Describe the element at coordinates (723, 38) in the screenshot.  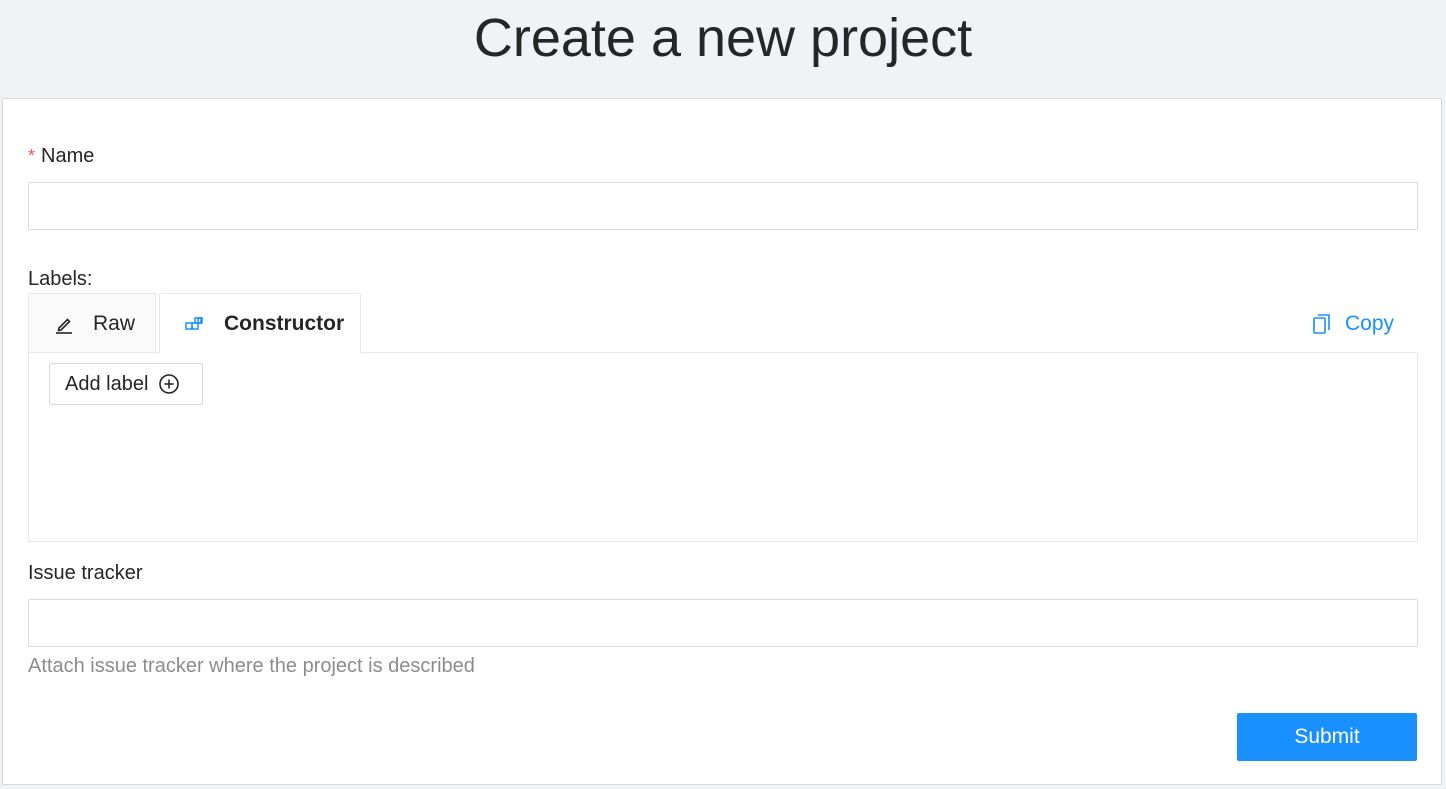
I see `page-title: Create a new project` at that location.